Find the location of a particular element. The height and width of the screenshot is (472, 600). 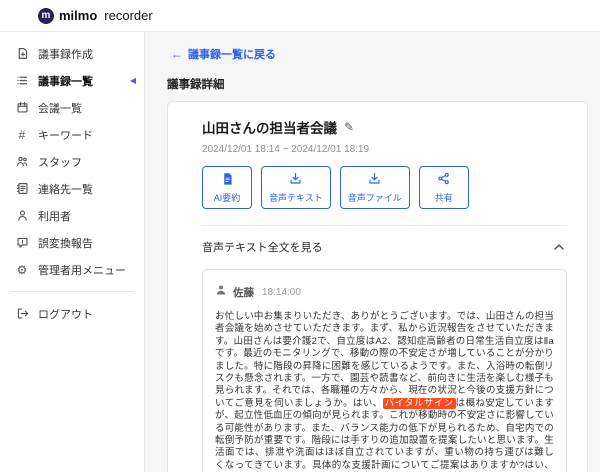

user-icon is located at coordinates (22, 216).